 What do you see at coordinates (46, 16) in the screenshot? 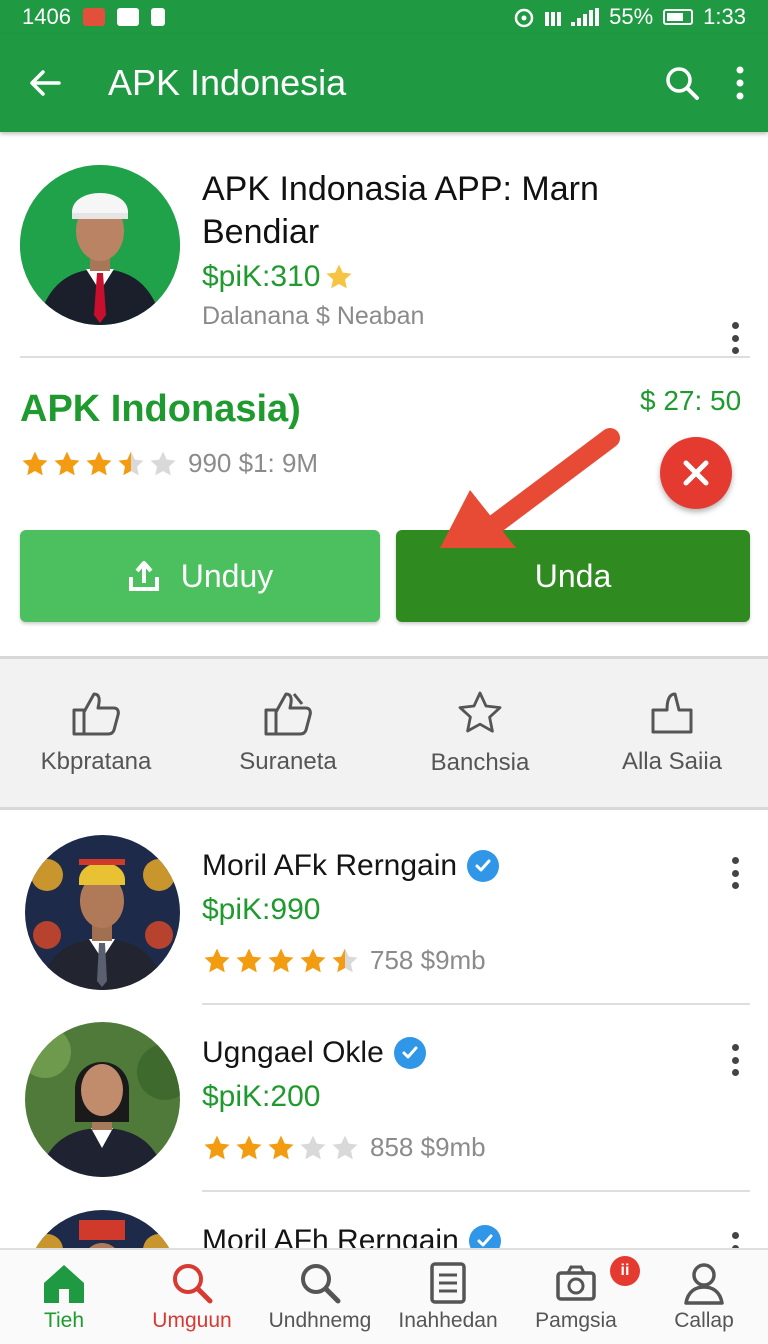
I see `status-left-text: 1406` at bounding box center [46, 16].